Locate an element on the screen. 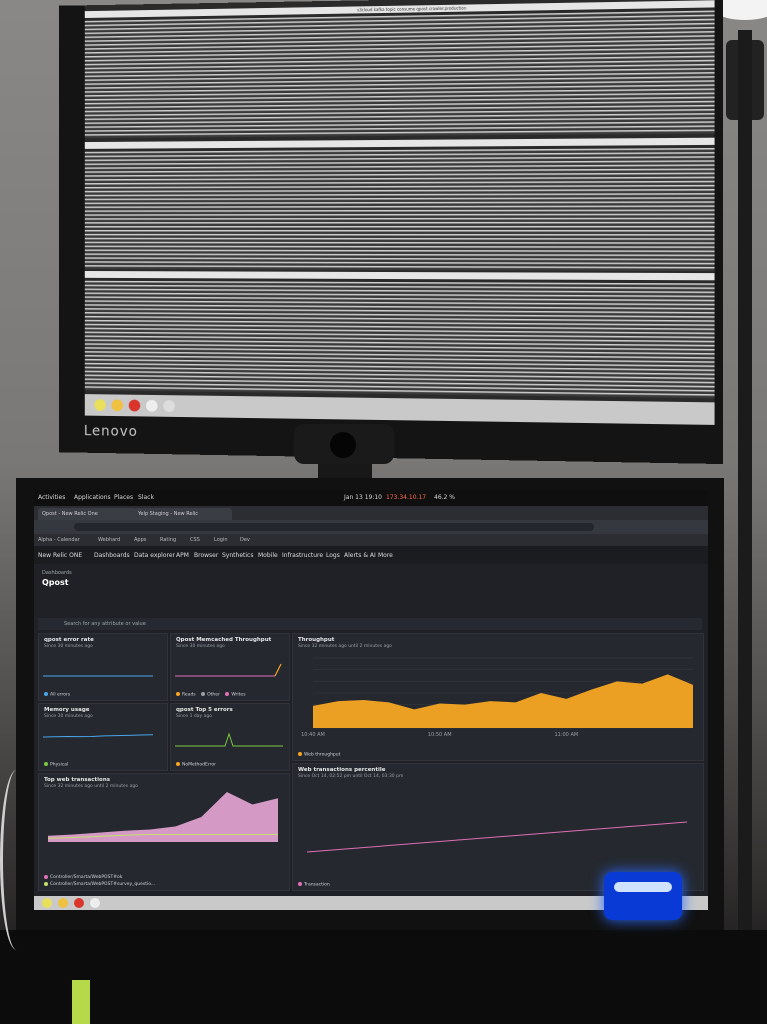  widget-title: Top web transactions is located at coordinates (77, 780).